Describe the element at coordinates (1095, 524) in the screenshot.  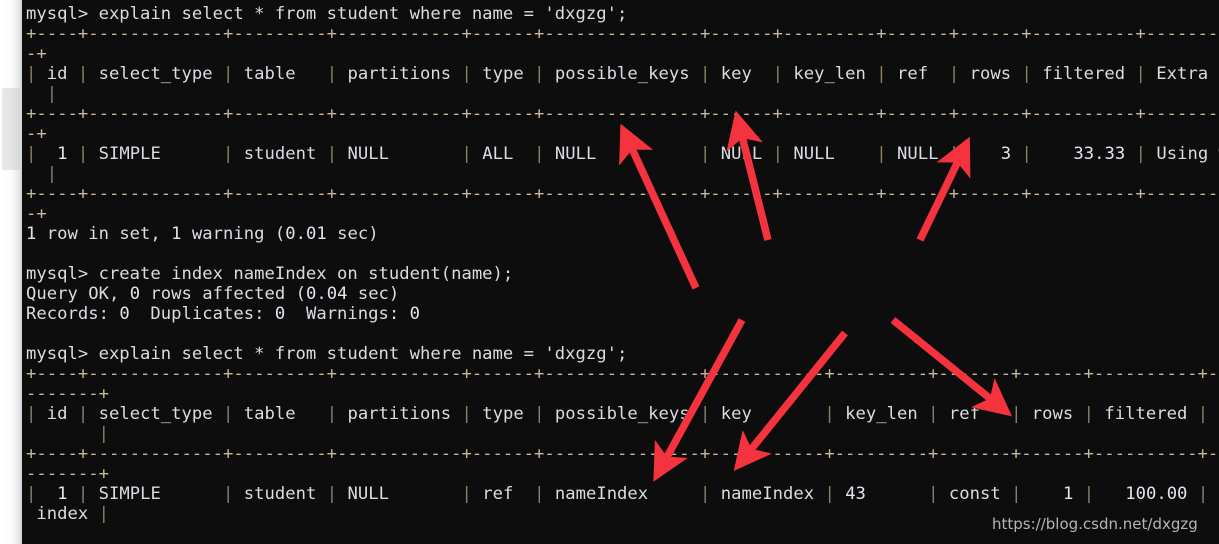
I see `csdn-watermark: https://blog.csdn.net/dxgzg` at that location.